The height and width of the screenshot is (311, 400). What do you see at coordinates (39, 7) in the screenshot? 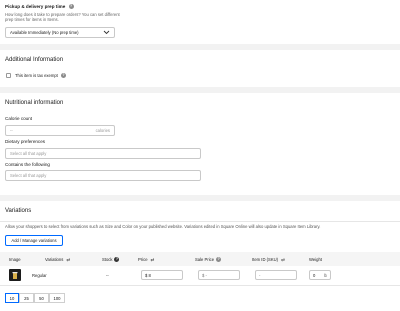
I see `pickup-label: Pickup & delivery prep time ?` at bounding box center [39, 7].